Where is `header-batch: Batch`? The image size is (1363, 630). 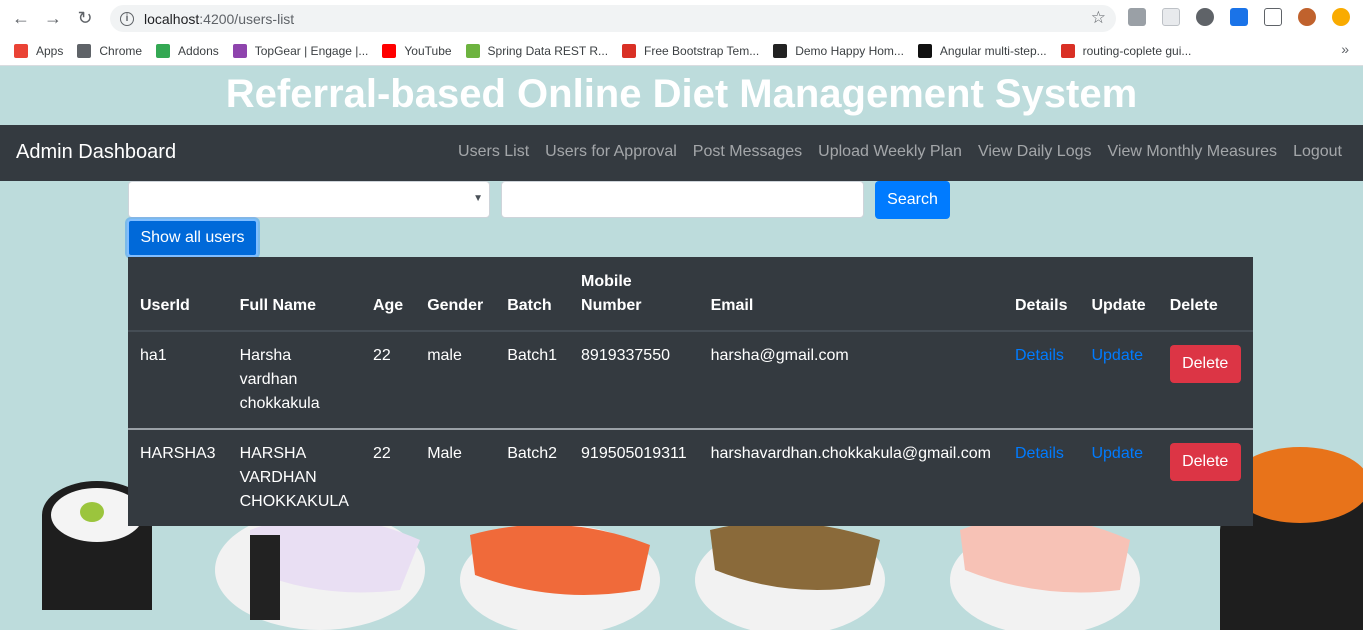
header-batch: Batch is located at coordinates (532, 294).